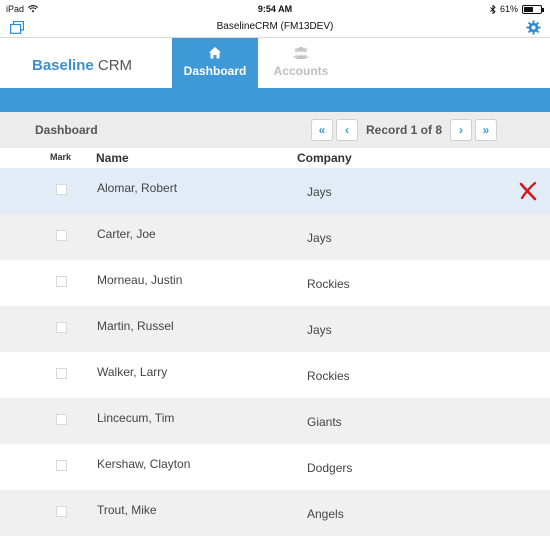  Describe the element at coordinates (135, 326) in the screenshot. I see `row-name: Martin, Russel` at that location.